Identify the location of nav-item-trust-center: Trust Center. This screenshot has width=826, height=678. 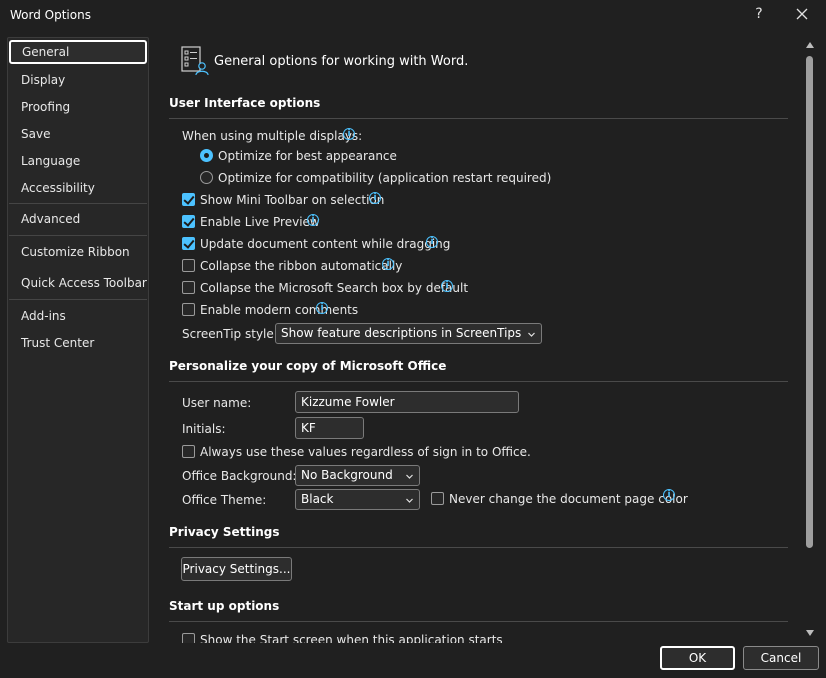
(78, 343).